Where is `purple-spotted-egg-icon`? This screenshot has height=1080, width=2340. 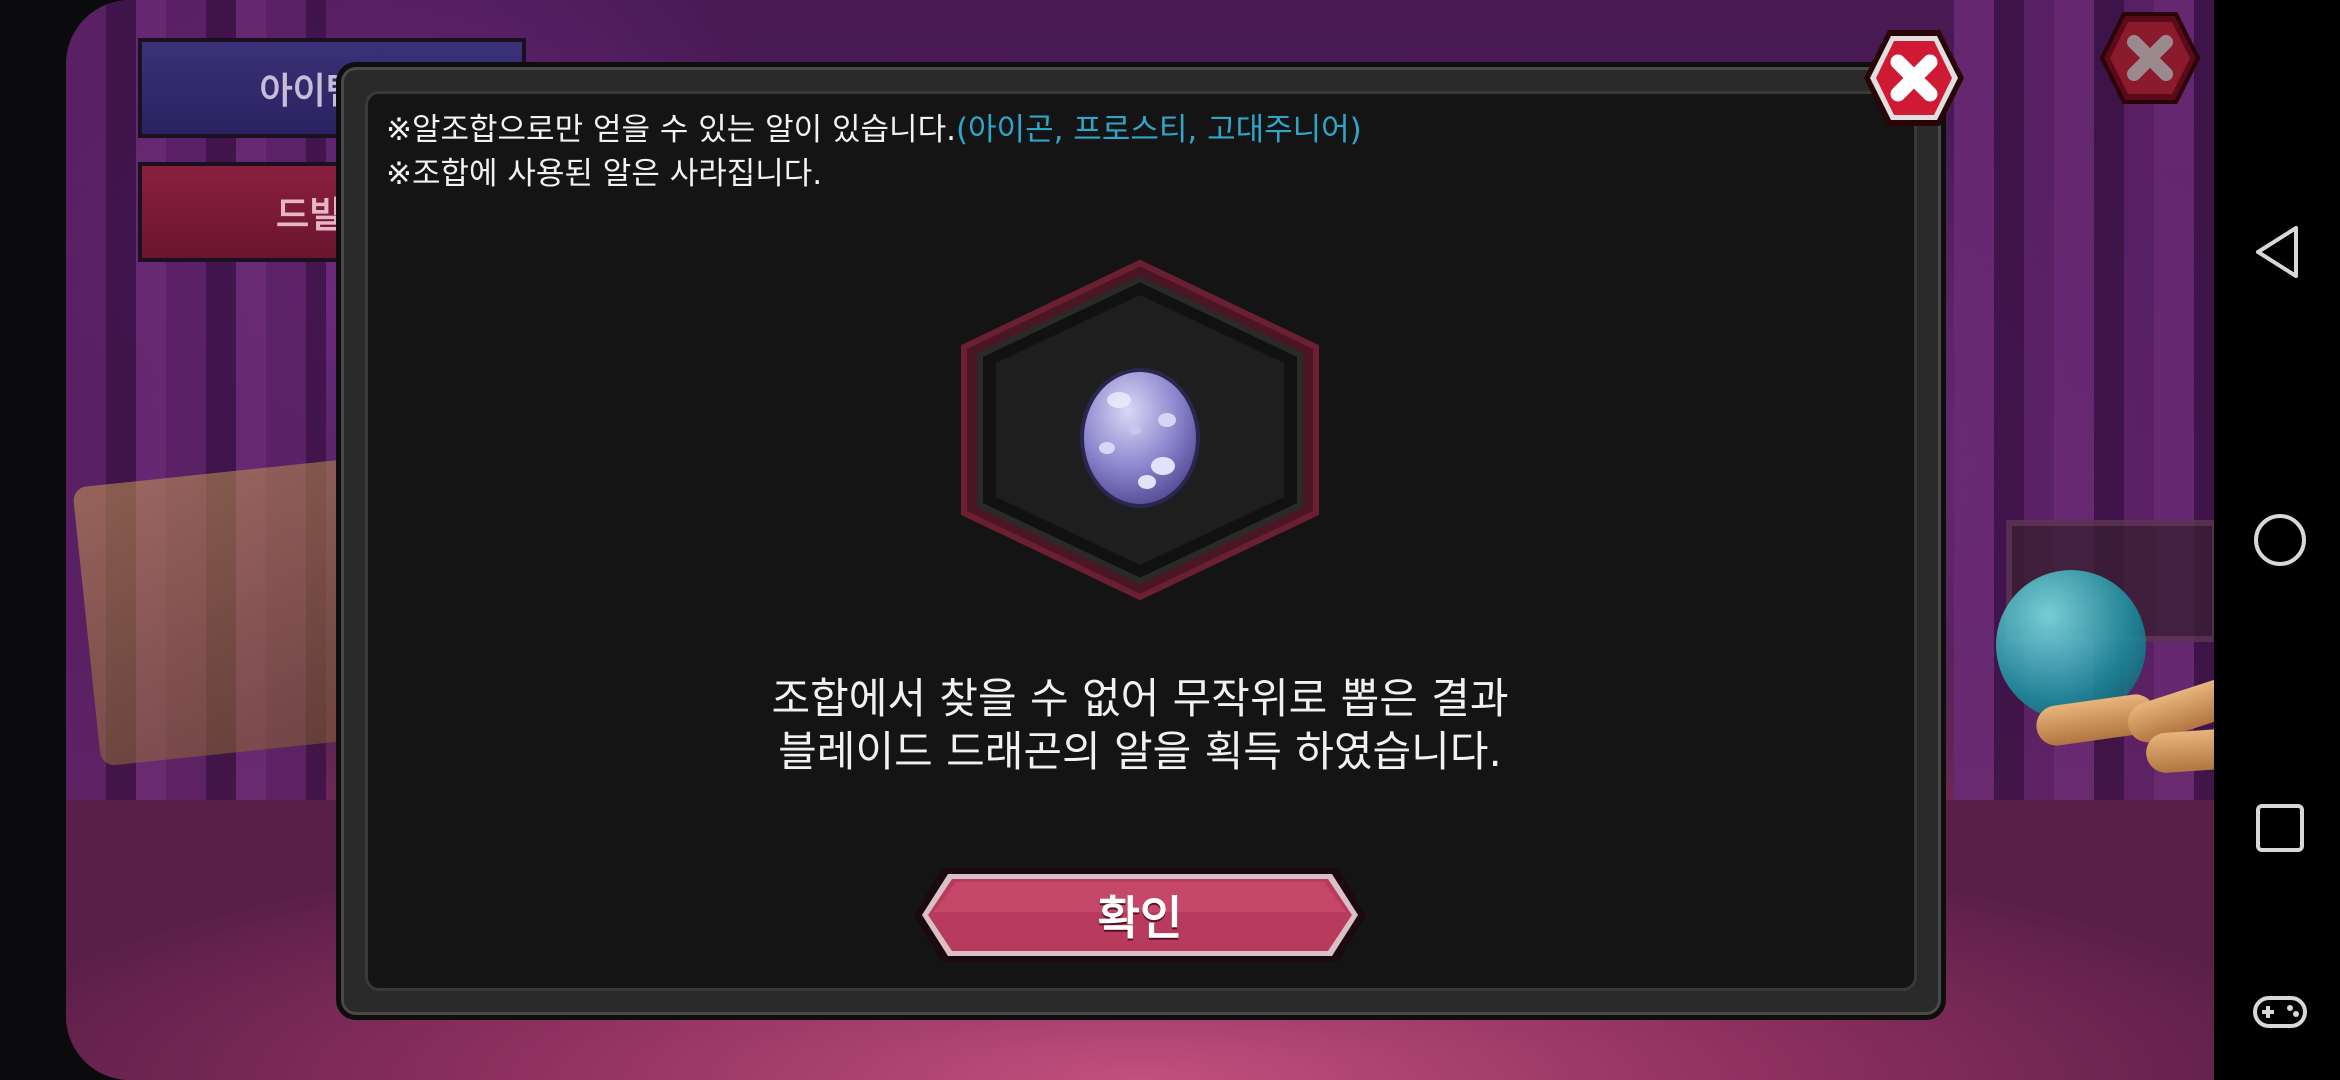 purple-spotted-egg-icon is located at coordinates (1140, 434).